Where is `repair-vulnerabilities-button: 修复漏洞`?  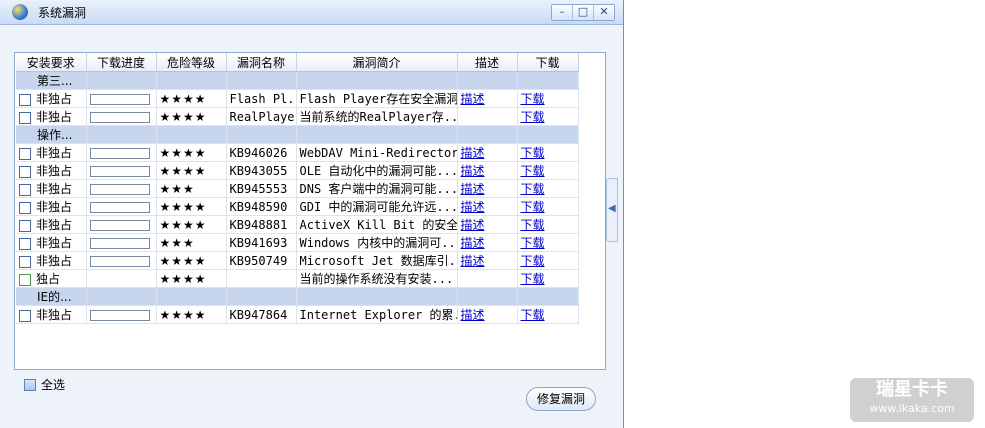
repair-vulnerabilities-button: 修复漏洞 is located at coordinates (561, 399).